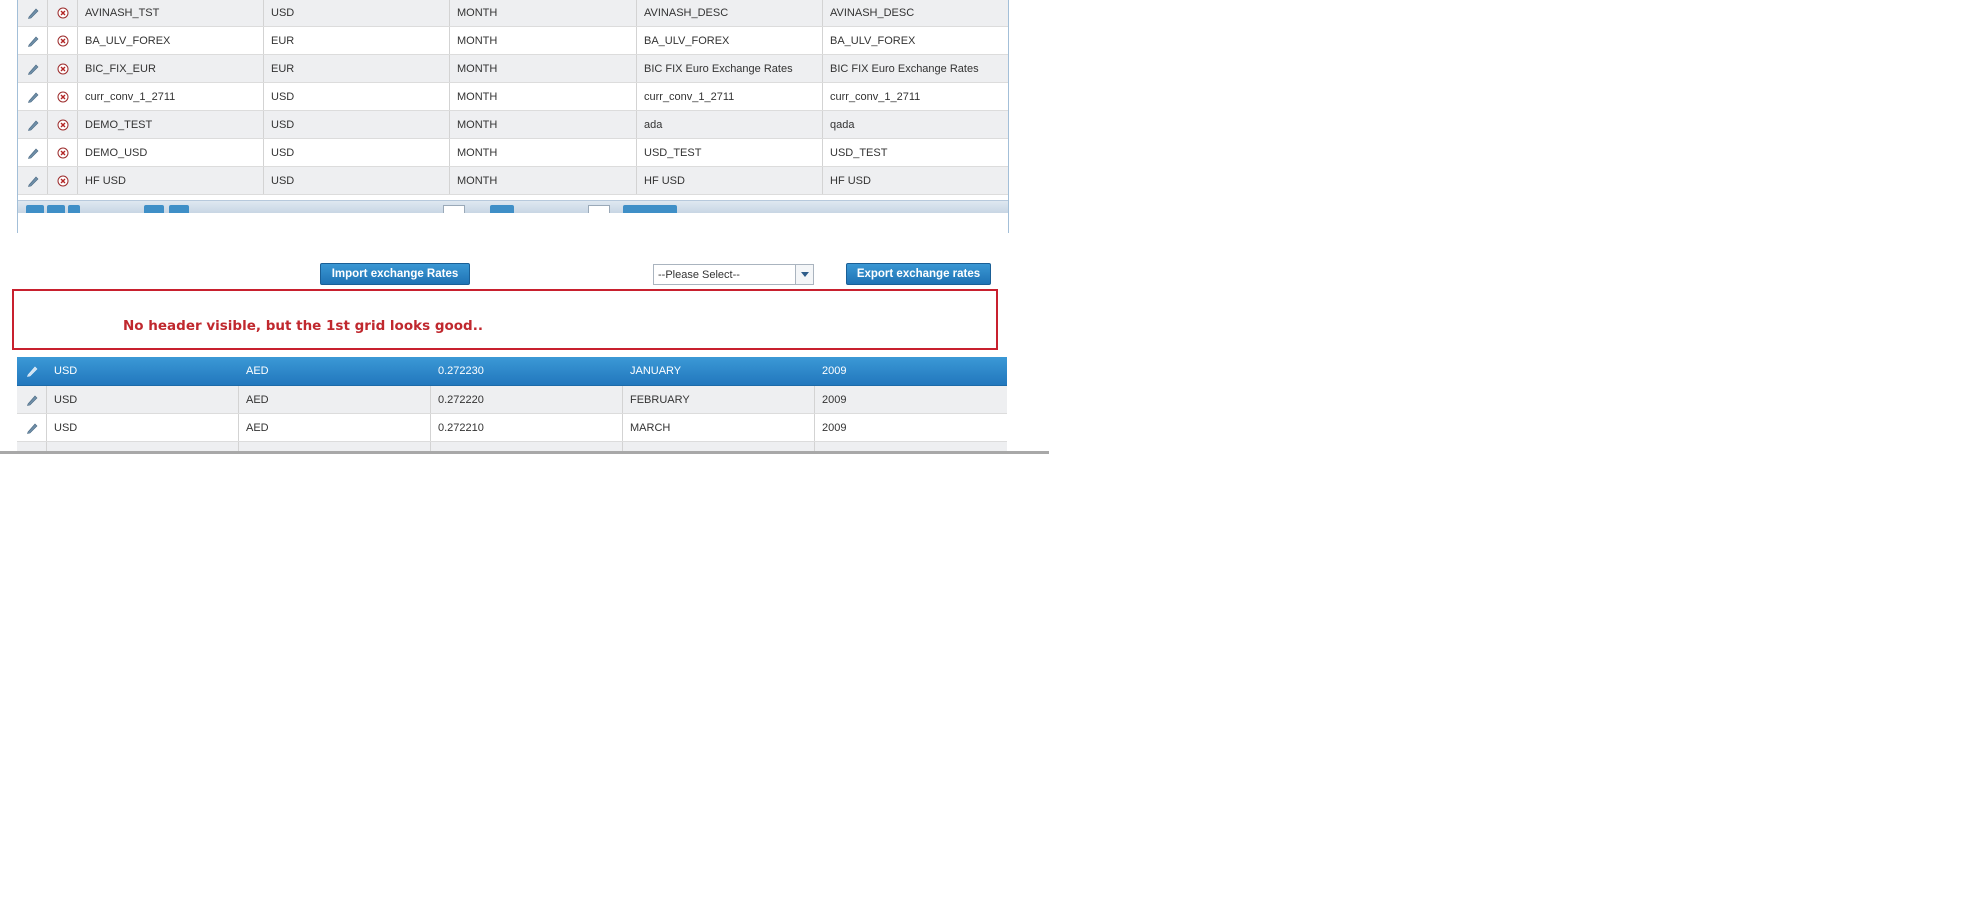  What do you see at coordinates (179, 209) in the screenshot?
I see `last-page-button` at bounding box center [179, 209].